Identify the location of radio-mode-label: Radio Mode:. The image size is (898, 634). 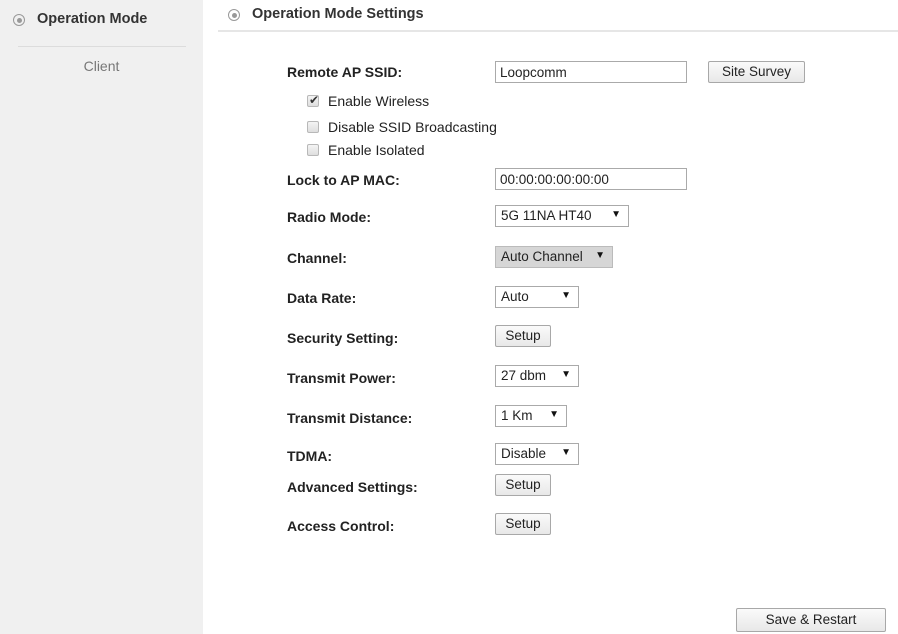
(329, 217).